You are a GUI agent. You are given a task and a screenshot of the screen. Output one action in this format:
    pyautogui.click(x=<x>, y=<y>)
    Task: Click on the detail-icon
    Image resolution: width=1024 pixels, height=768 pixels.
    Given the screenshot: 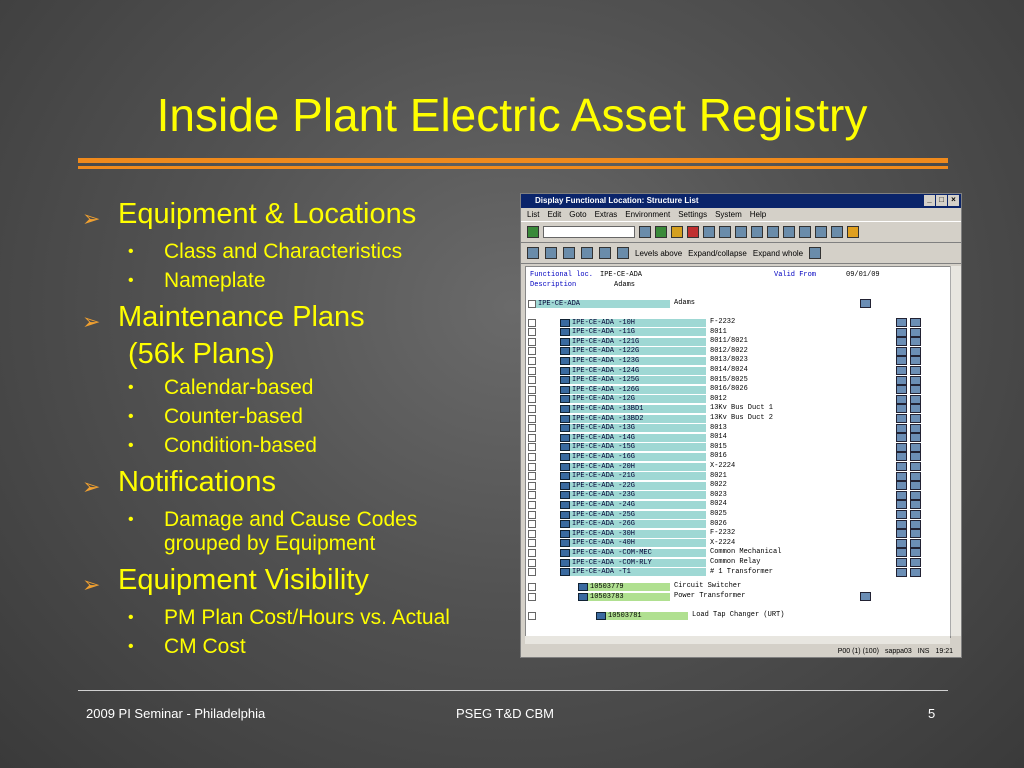 What is the action you would take?
    pyautogui.click(x=533, y=253)
    